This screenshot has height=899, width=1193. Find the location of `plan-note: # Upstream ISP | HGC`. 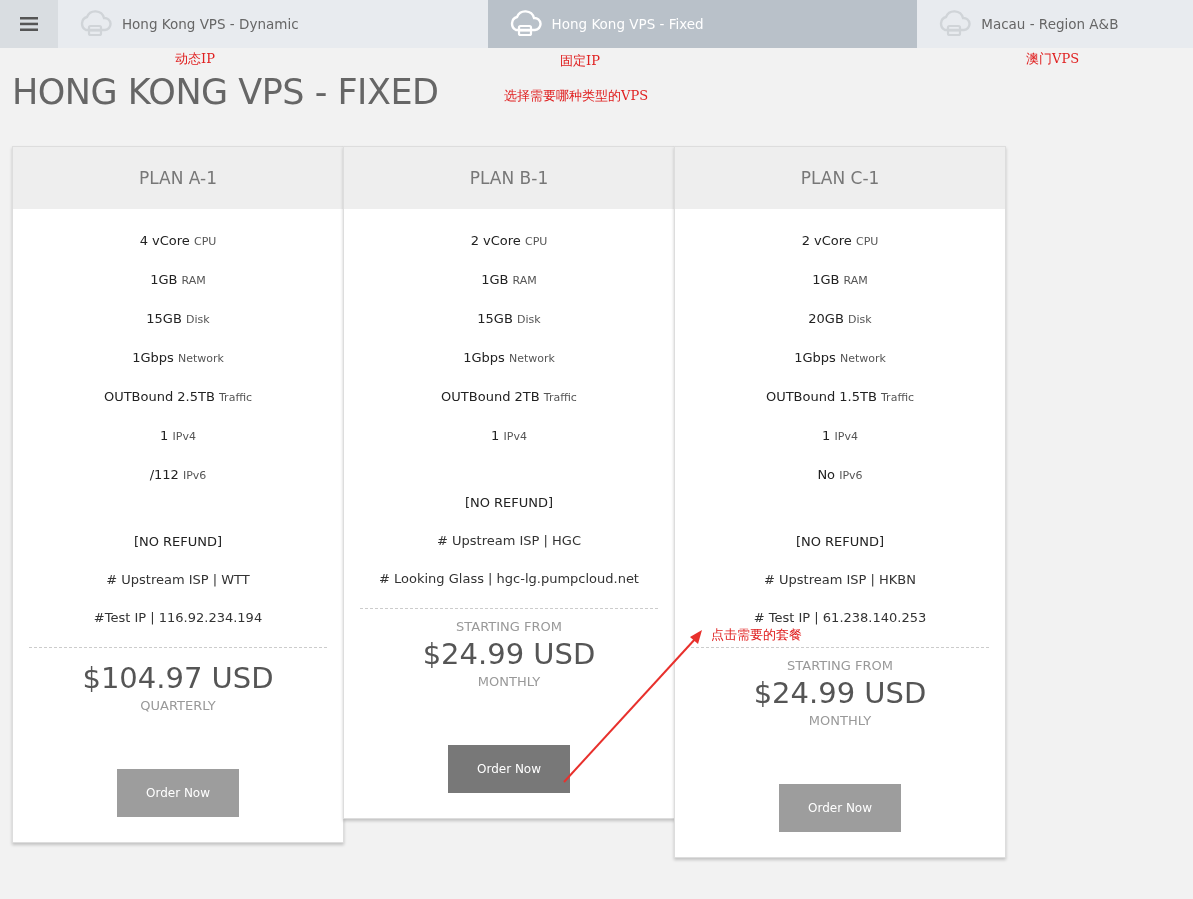

plan-note: # Upstream ISP | HGC is located at coordinates (509, 541).